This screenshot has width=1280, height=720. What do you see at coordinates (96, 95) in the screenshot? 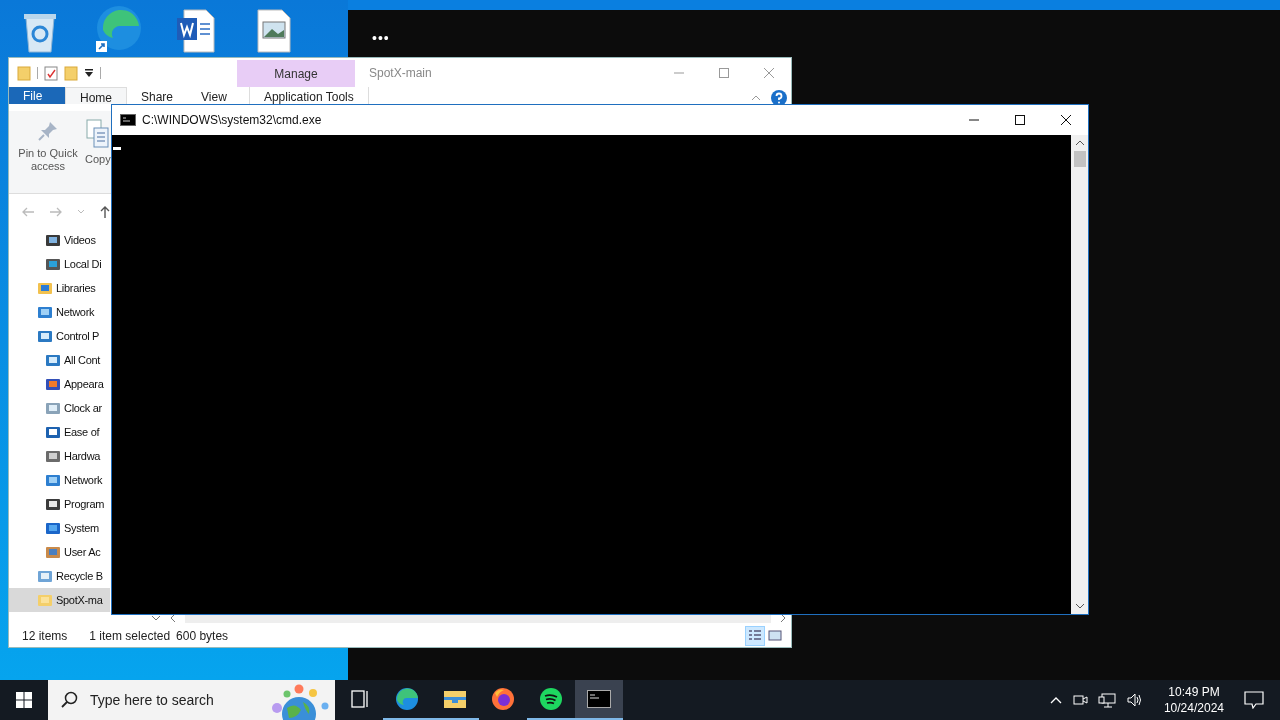
I see `ribbon-tab: Home` at bounding box center [96, 95].